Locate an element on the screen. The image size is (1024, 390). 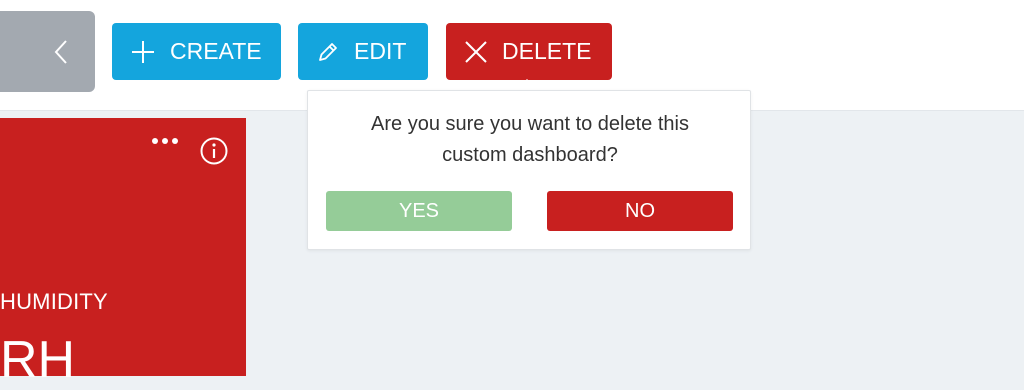
create-button-label: CREATE is located at coordinates (216, 51).